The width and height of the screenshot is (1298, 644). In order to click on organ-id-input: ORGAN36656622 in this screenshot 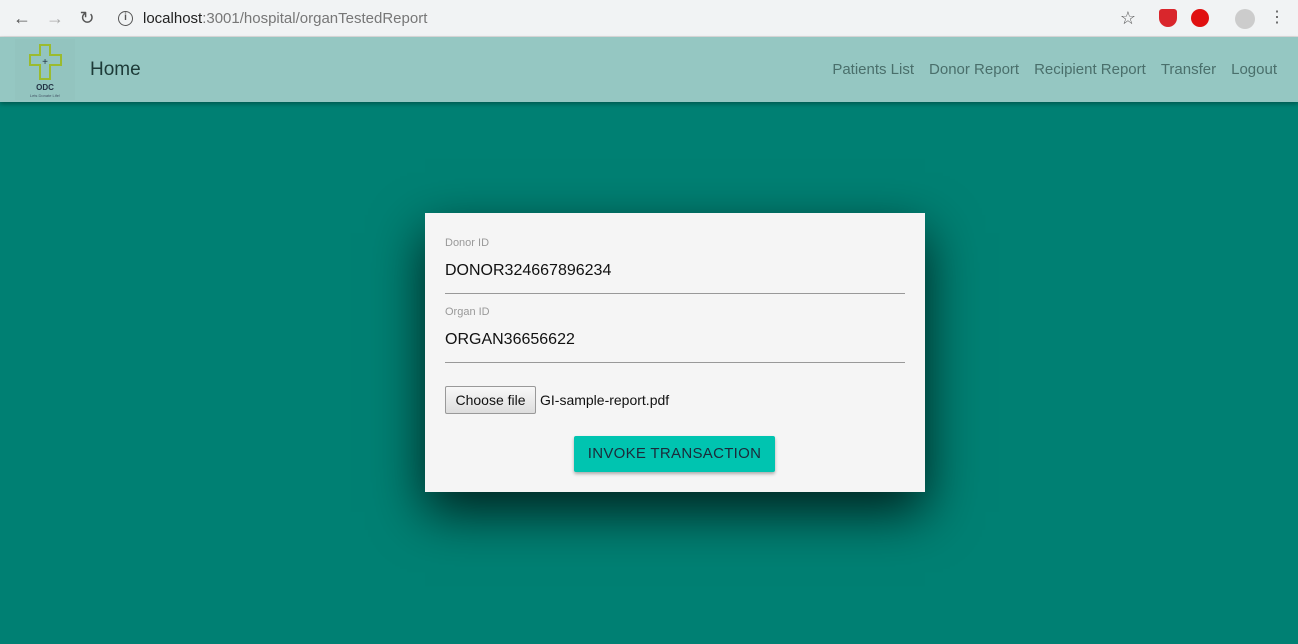, I will do `click(510, 340)`.